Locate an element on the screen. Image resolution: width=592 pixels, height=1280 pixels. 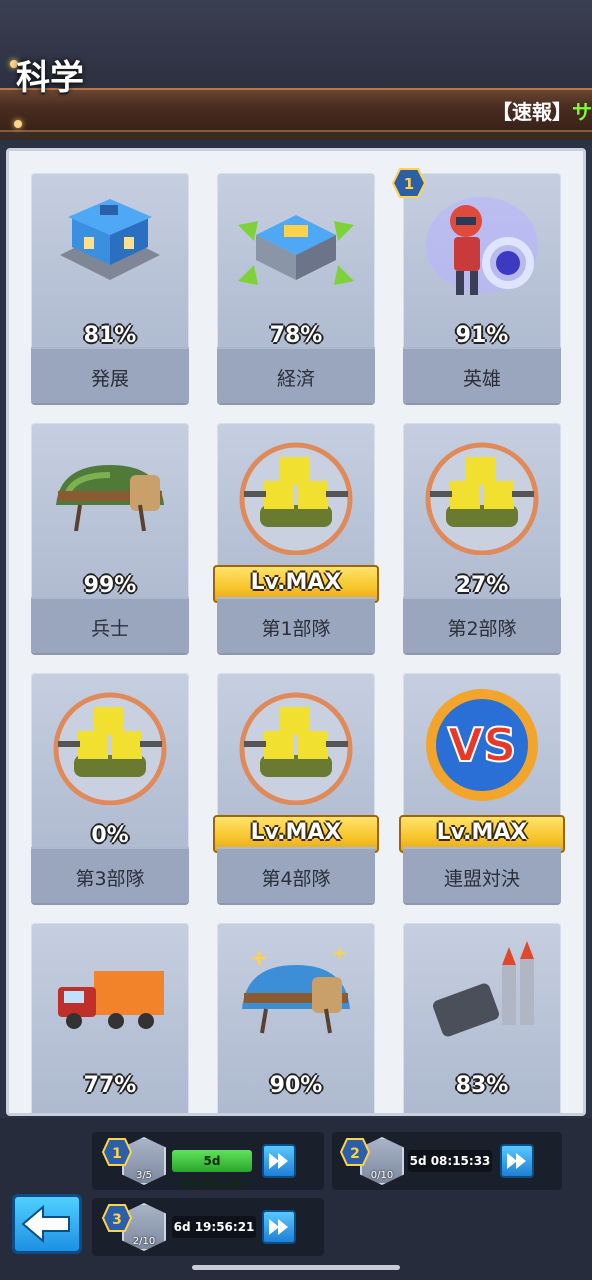
card-label: 経済 is located at coordinates (295, 379).